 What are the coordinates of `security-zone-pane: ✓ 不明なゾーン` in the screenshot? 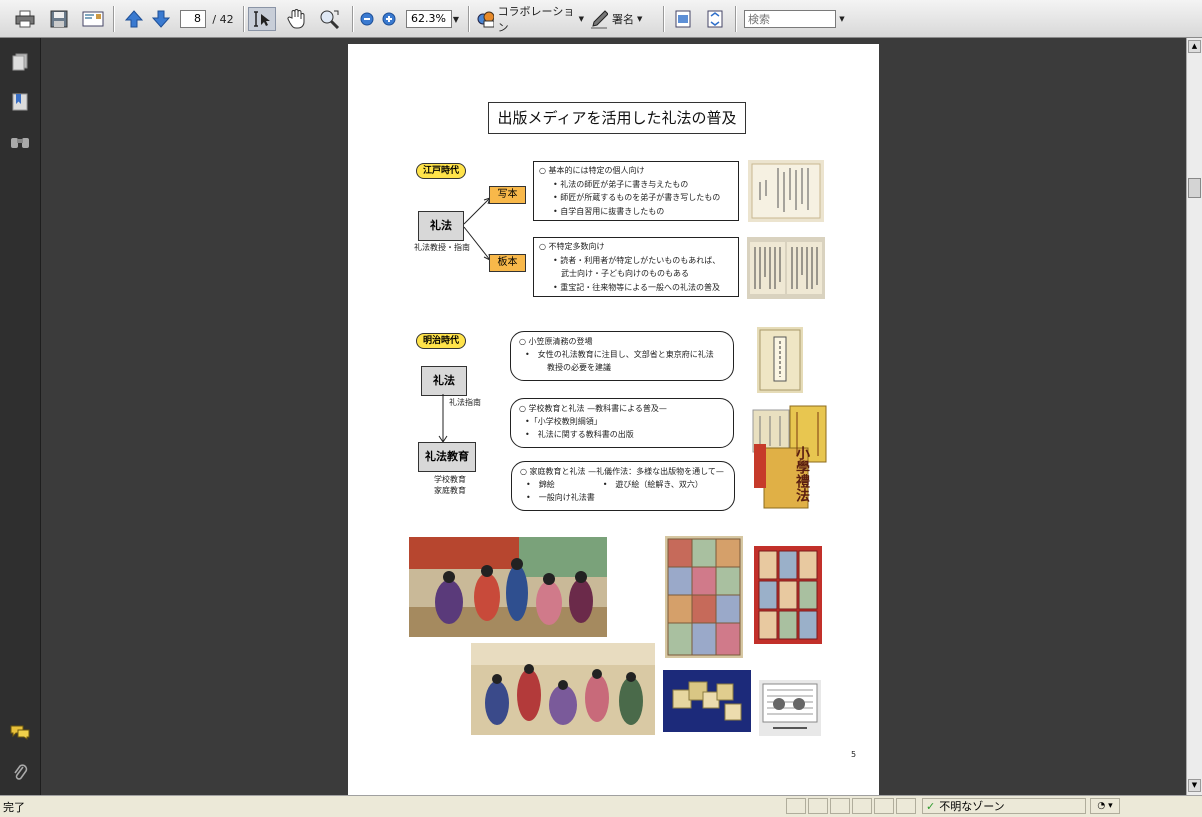 It's located at (1004, 806).